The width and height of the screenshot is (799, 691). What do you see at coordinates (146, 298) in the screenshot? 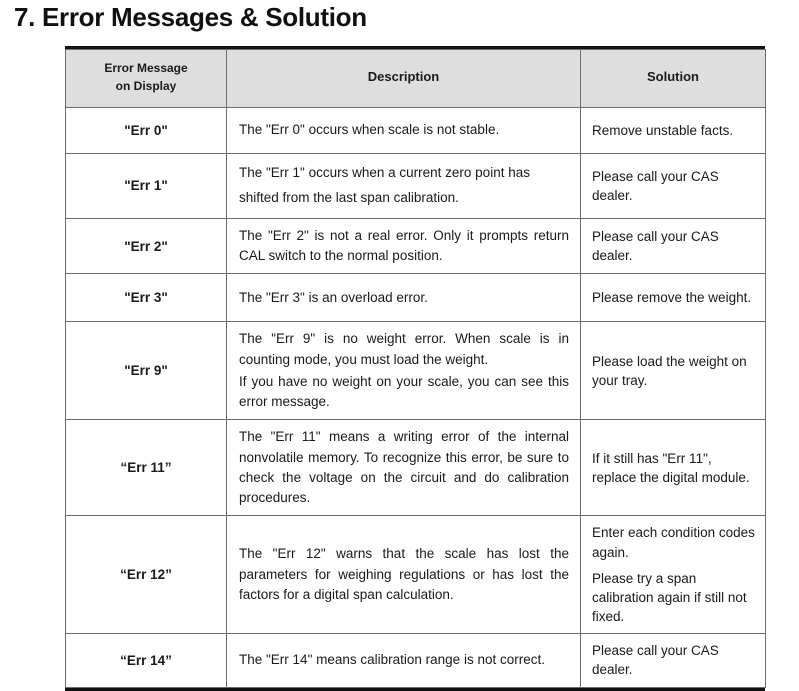
I see `error-code-cell: "Err 3"` at bounding box center [146, 298].